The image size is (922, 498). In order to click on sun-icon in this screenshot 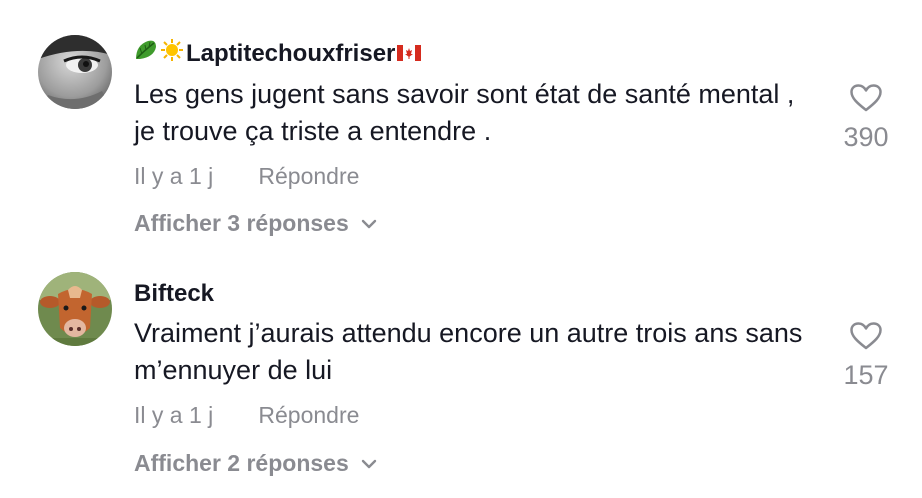, I will do `click(172, 53)`.